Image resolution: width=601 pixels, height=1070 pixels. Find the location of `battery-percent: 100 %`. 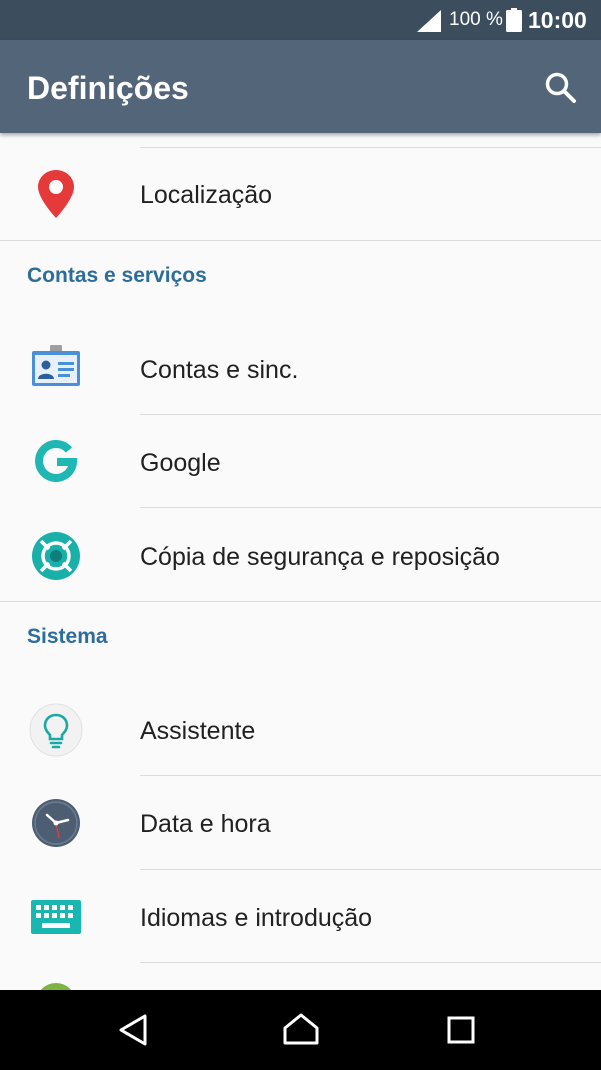

battery-percent: 100 % is located at coordinates (476, 19).